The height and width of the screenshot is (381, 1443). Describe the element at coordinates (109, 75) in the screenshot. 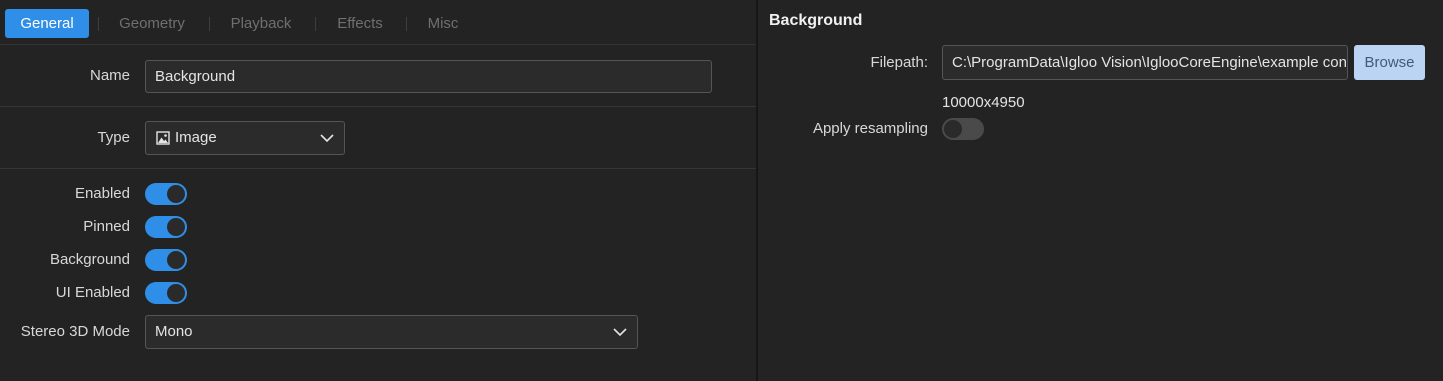

I see `name-label: Name` at that location.